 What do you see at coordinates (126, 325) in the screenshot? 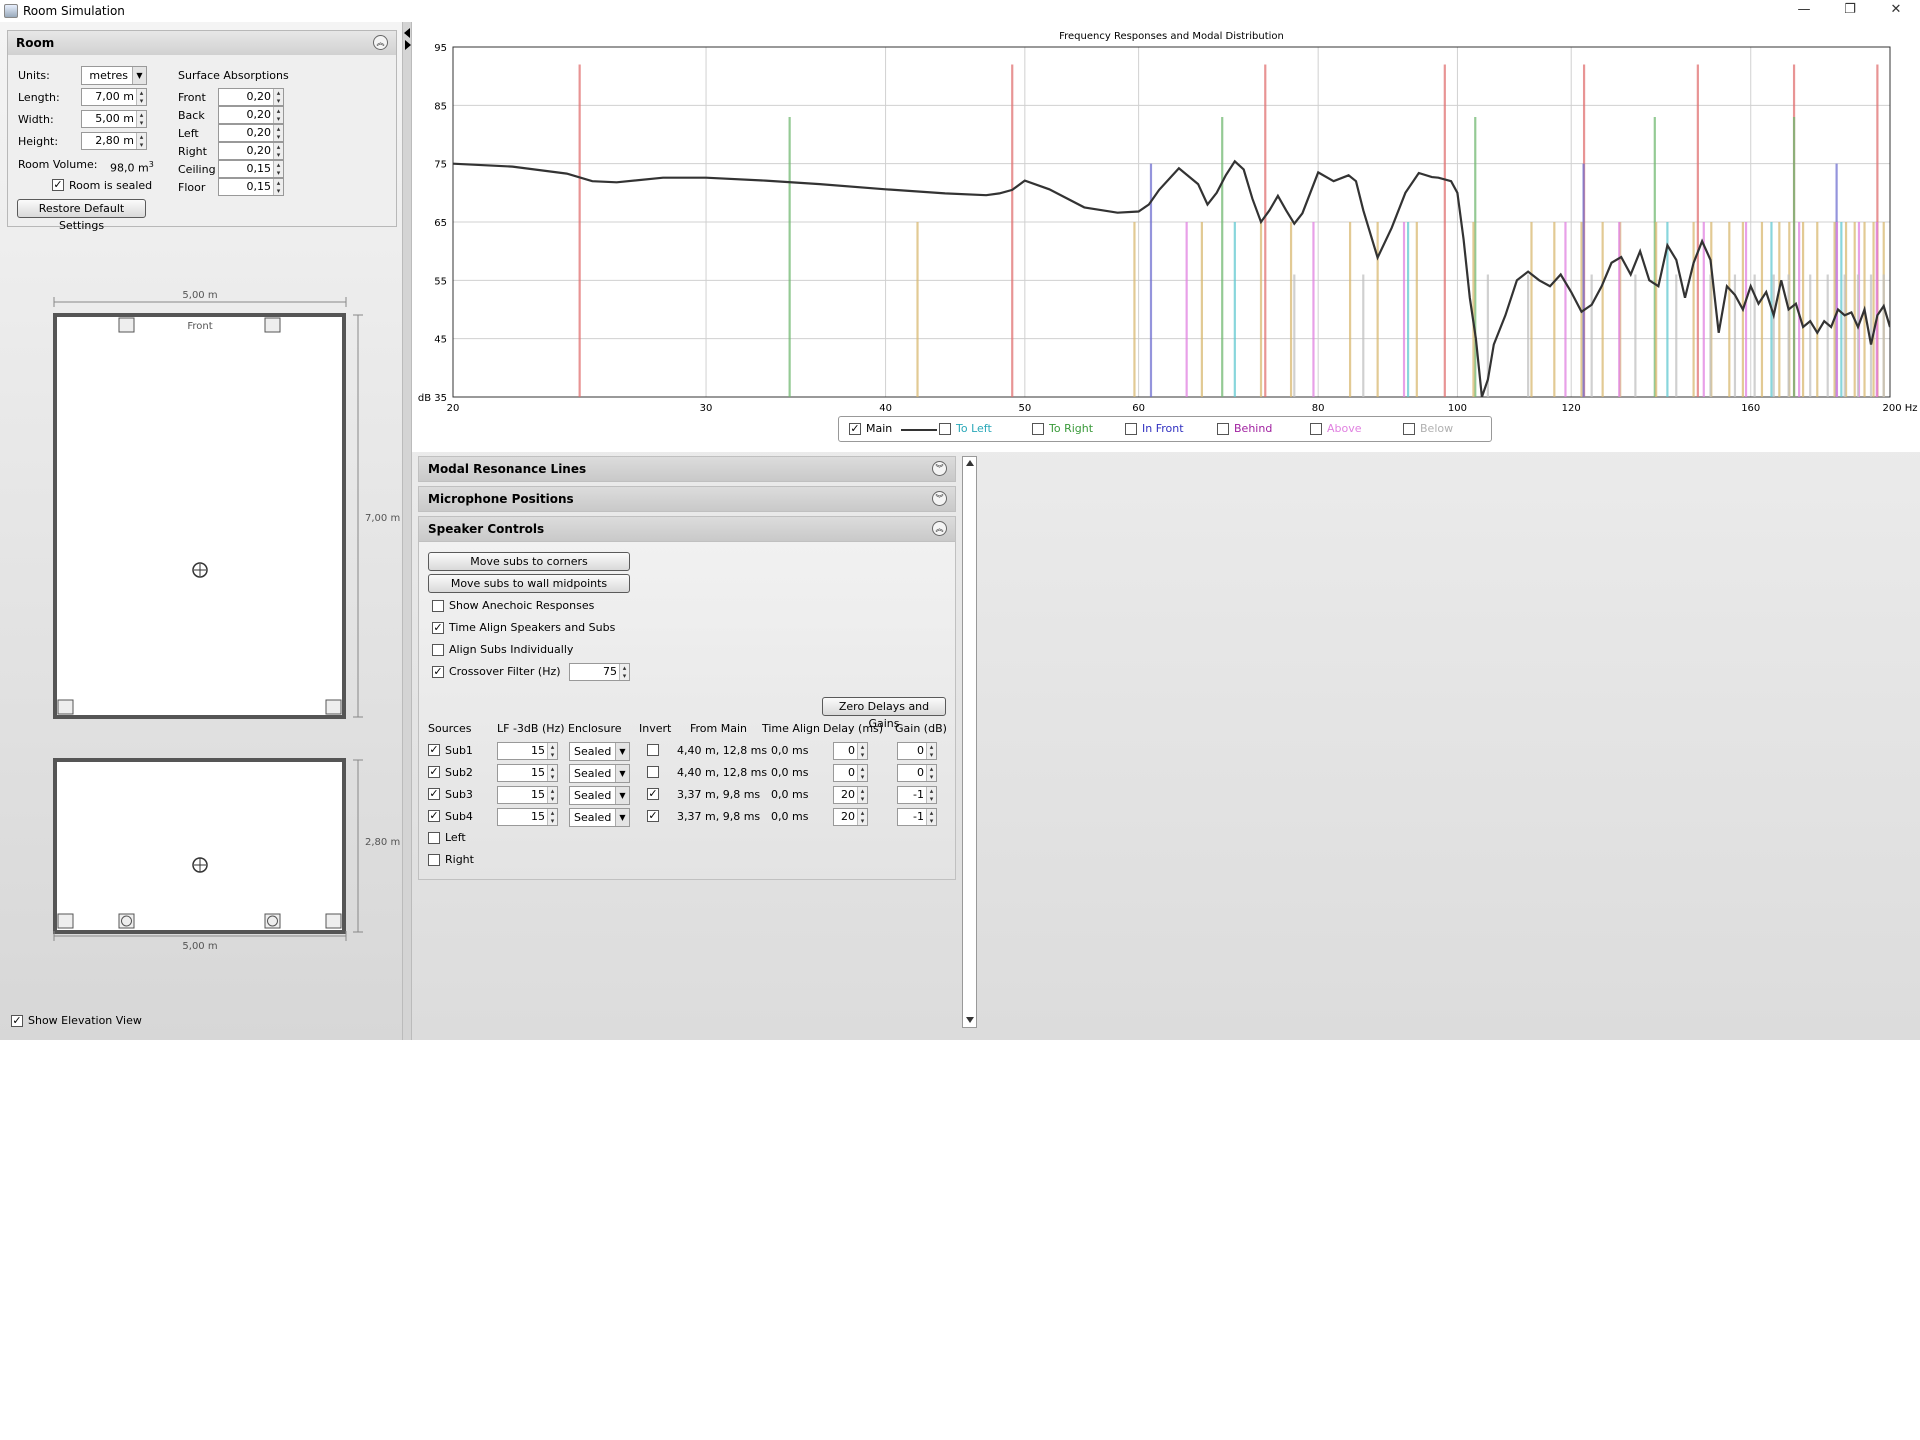
I see `main-speaker-left` at bounding box center [126, 325].